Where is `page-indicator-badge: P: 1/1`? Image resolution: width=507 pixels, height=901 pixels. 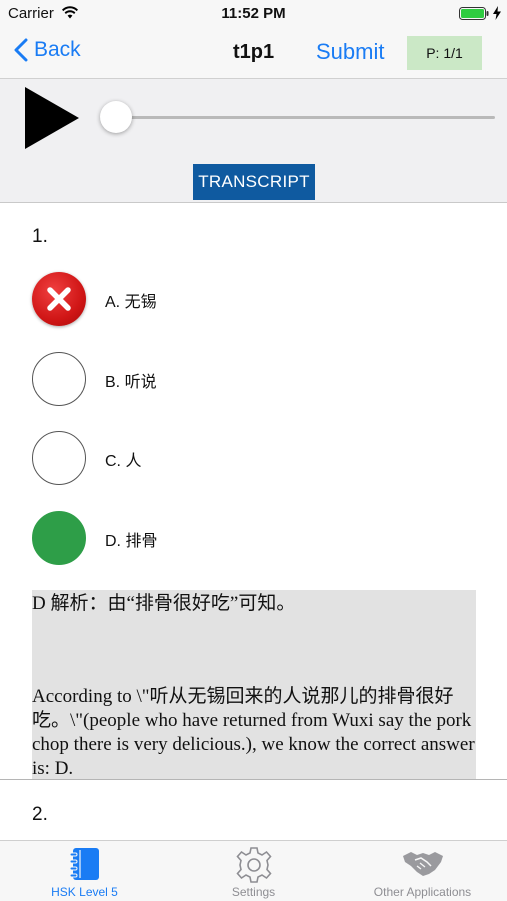
page-indicator-badge: P: 1/1 is located at coordinates (444, 53).